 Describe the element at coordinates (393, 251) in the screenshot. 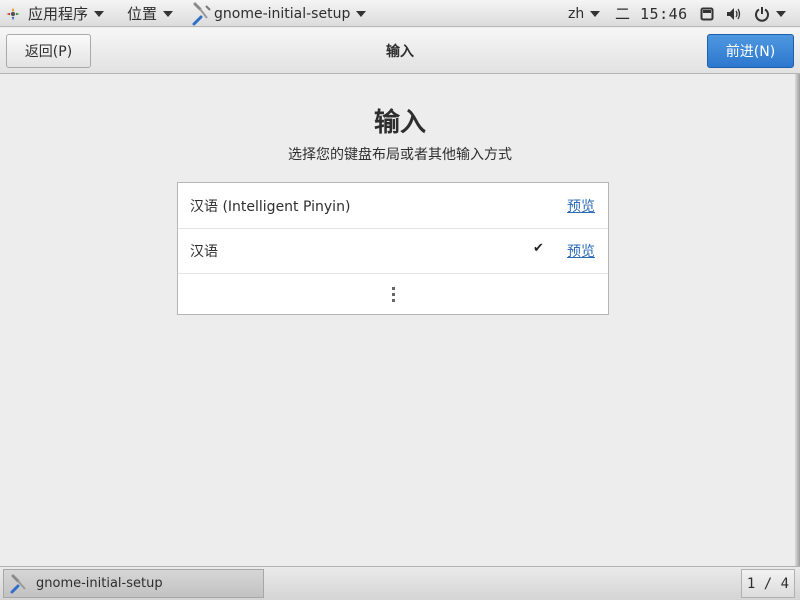

I see `input-source-row: 汉语 ✔ 预览` at that location.